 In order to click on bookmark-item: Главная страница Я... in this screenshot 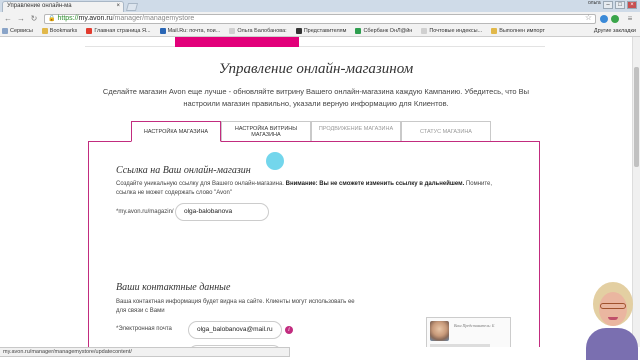, I will do `click(118, 31)`.